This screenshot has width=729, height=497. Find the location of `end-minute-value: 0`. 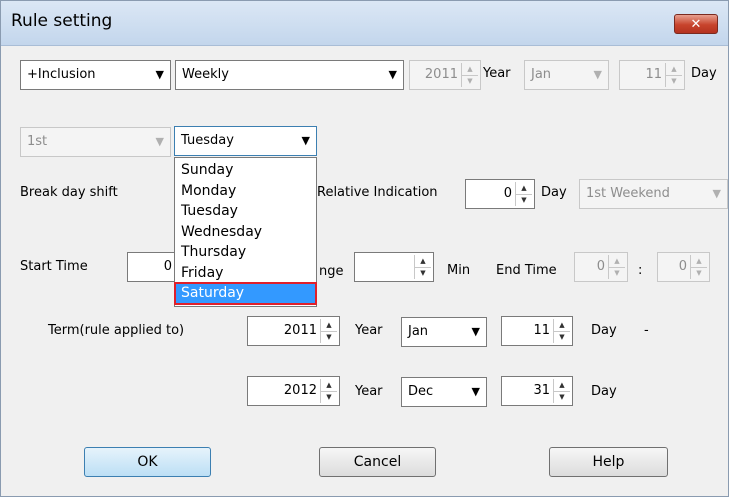

end-minute-value: 0 is located at coordinates (682, 266).